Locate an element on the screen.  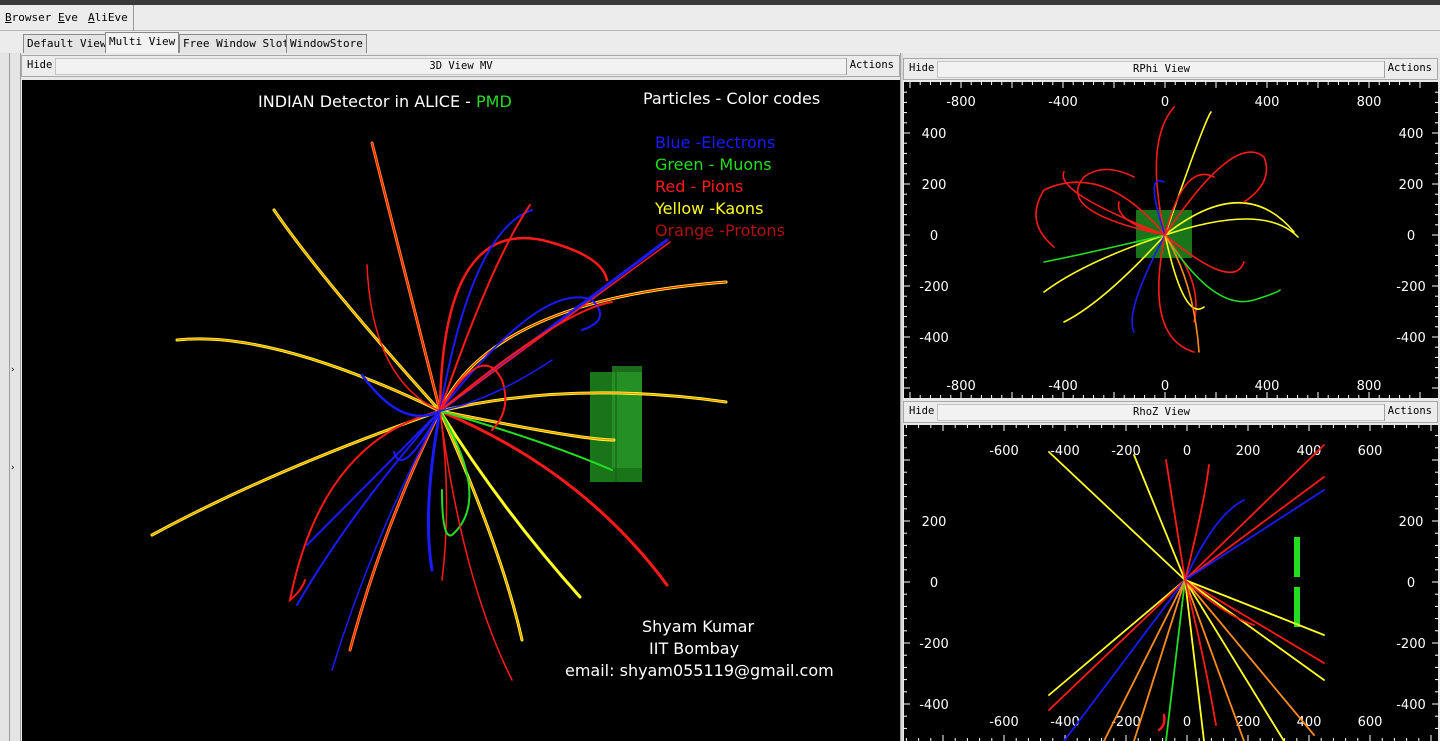
legend-protons: Orange -Protons is located at coordinates (720, 230).